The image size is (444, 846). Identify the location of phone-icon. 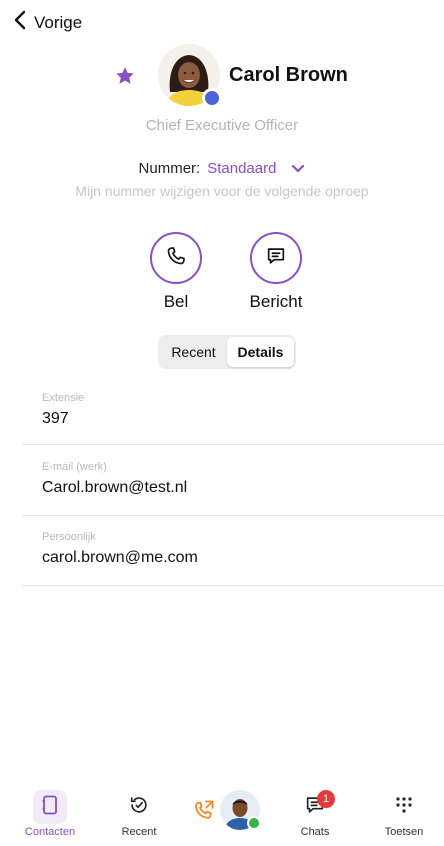
(176, 258).